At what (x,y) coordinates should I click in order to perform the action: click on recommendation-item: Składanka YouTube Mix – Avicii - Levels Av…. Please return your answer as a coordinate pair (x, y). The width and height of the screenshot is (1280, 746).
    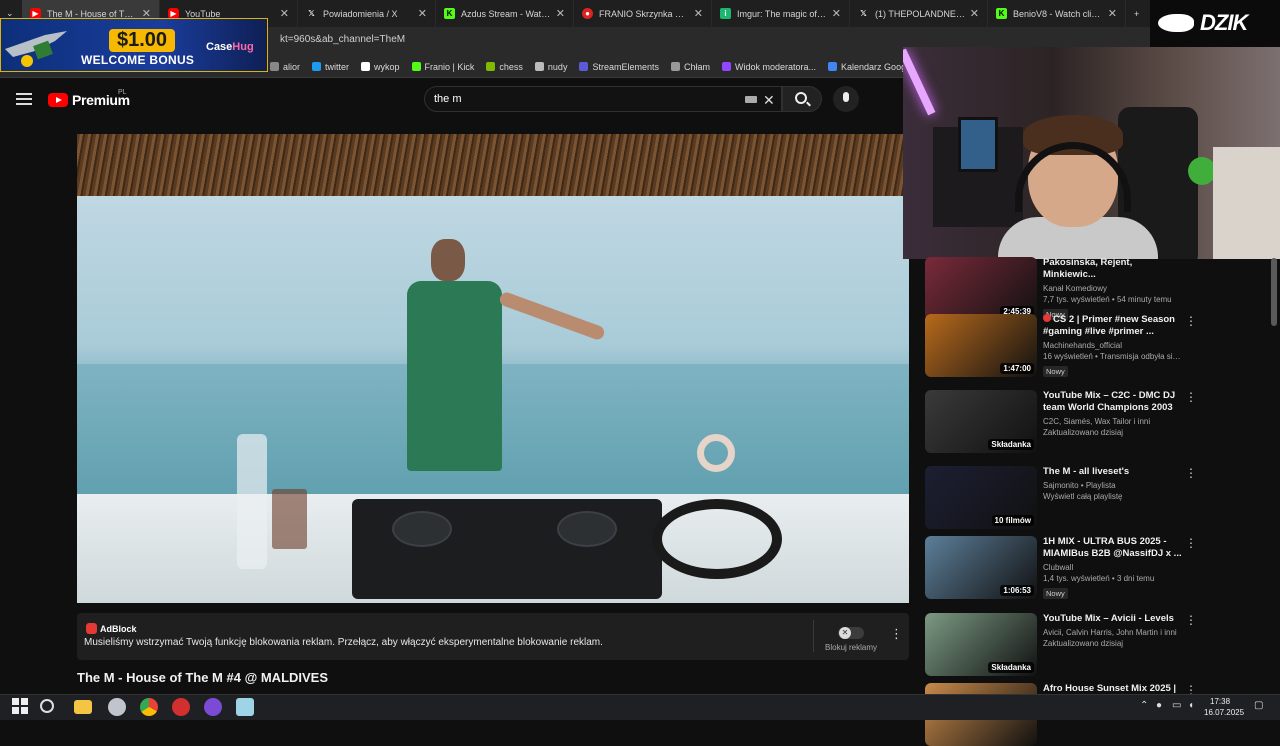
    Looking at the image, I should click on (1095, 646).